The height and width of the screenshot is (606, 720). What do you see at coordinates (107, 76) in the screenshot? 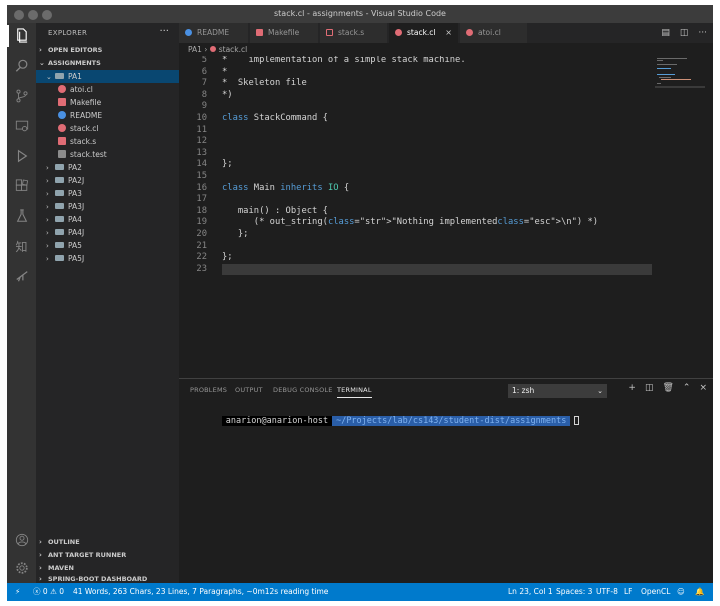
I see `folder-item: ⌄ PA1` at bounding box center [107, 76].